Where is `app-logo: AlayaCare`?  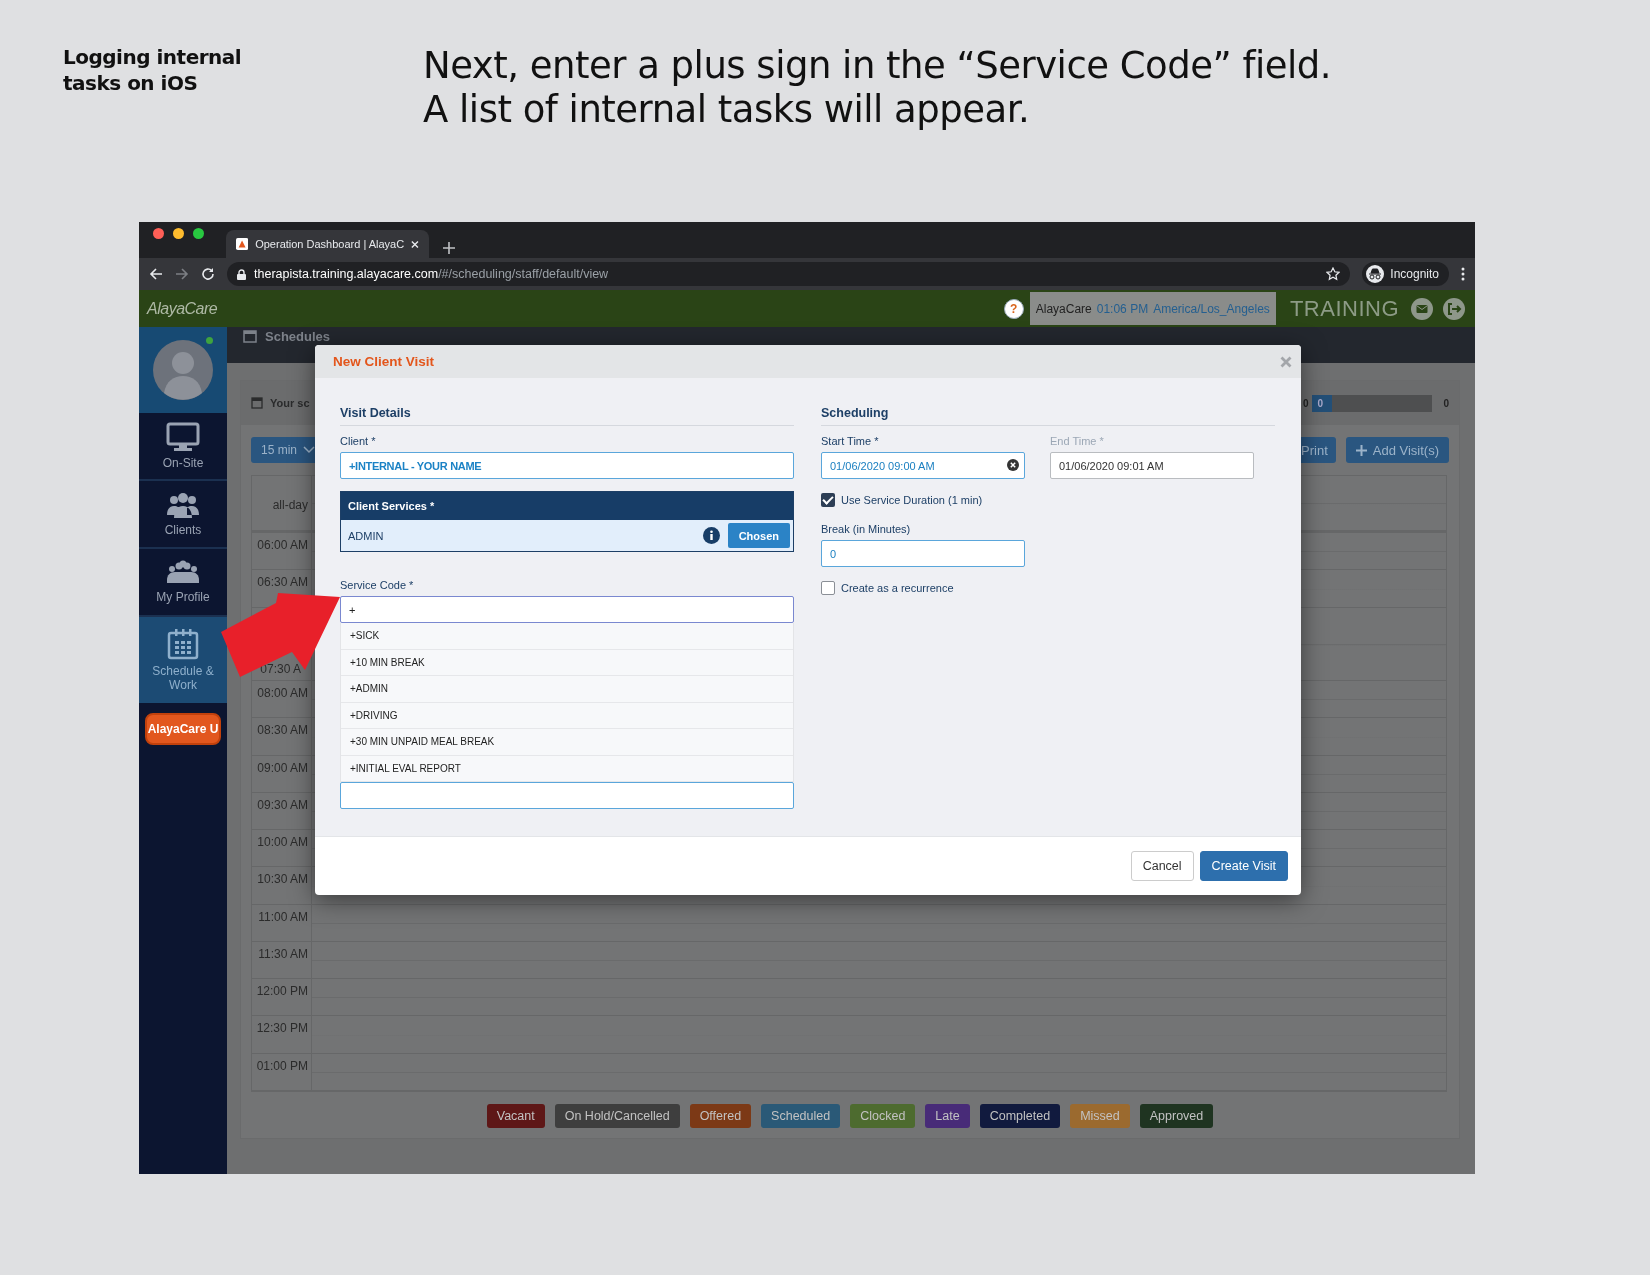
app-logo: AlayaCare is located at coordinates (182, 308).